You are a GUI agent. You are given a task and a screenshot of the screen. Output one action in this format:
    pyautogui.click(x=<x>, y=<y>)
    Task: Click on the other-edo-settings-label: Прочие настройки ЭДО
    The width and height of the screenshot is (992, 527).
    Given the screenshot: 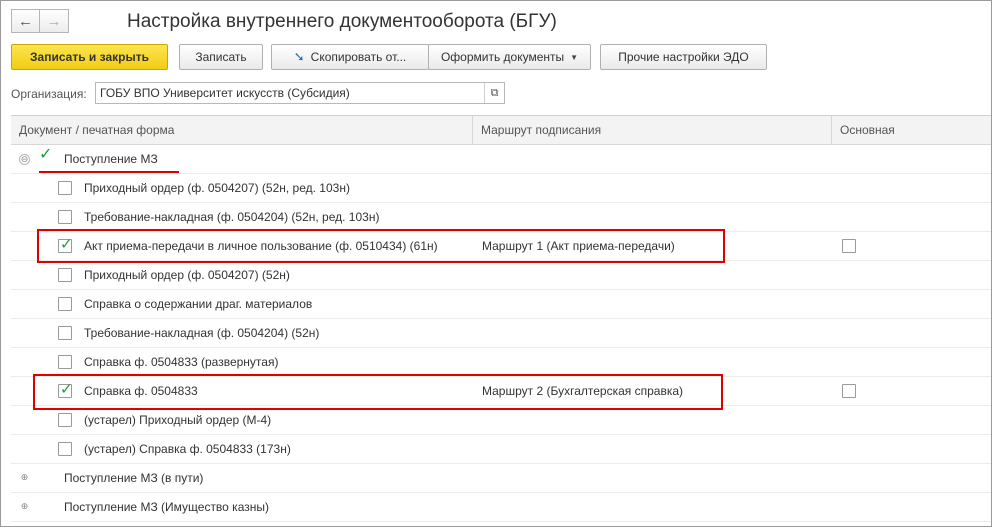 What is the action you would take?
    pyautogui.click(x=683, y=57)
    